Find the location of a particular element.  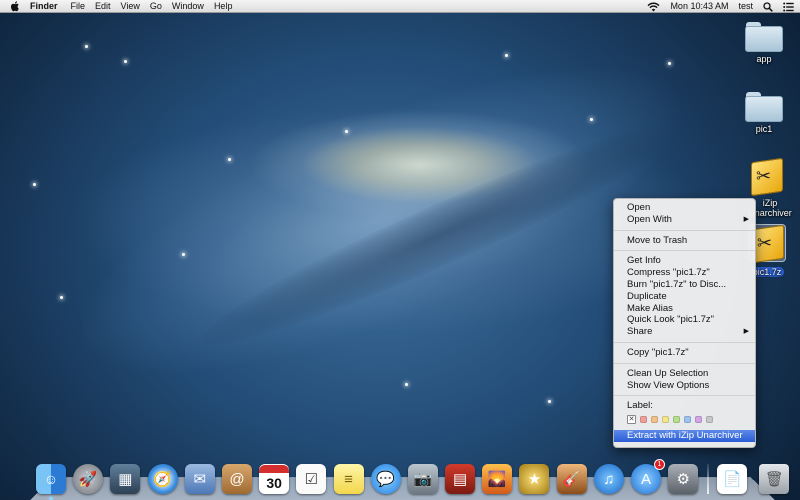

label-swatches: ✕ is located at coordinates (684, 419).